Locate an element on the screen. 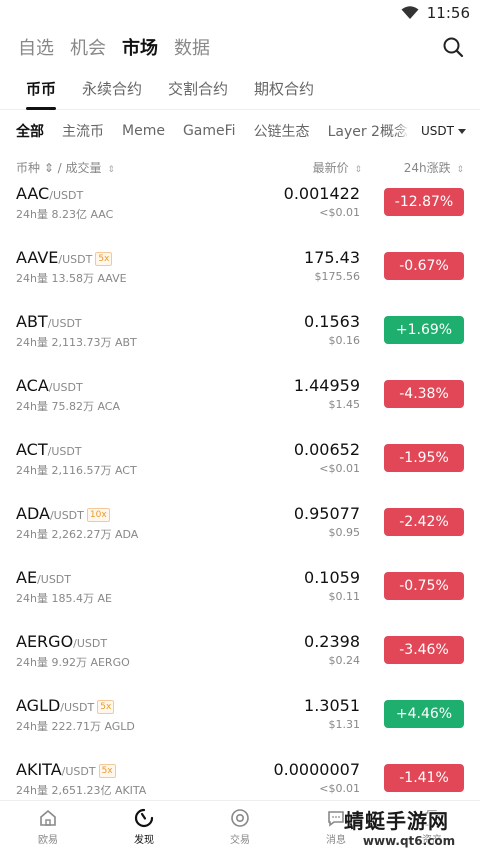 This screenshot has height=853, width=480. bottom-nav-home-label: 欧易 is located at coordinates (48, 840).